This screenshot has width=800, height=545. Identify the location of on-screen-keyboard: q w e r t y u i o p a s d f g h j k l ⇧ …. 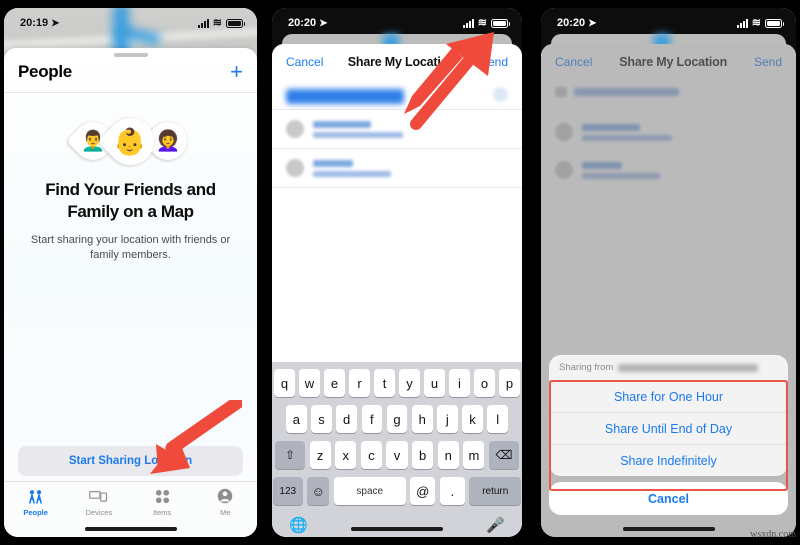
(397, 449).